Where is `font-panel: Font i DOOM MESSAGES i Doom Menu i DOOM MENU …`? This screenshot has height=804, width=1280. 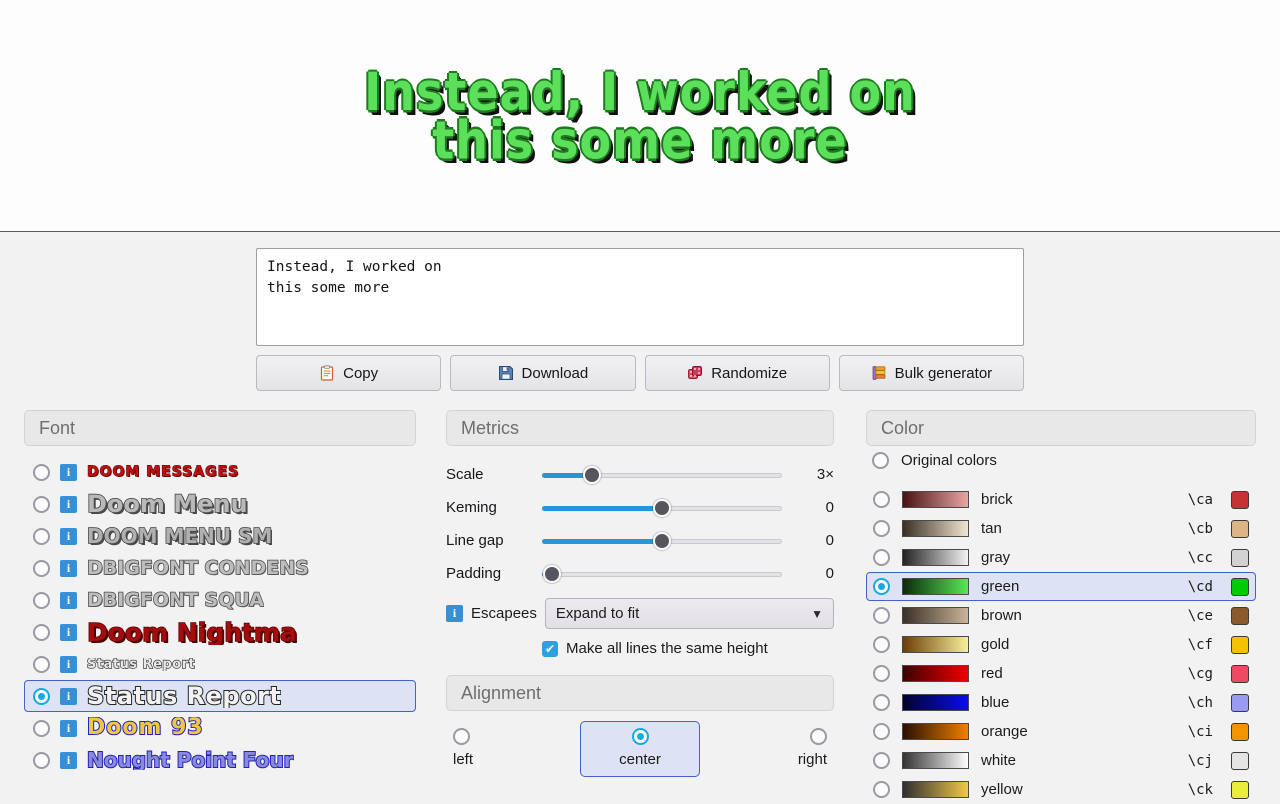 font-panel: Font i DOOM MESSAGES i Doom Menu i DOOM MENU … is located at coordinates (220, 593).